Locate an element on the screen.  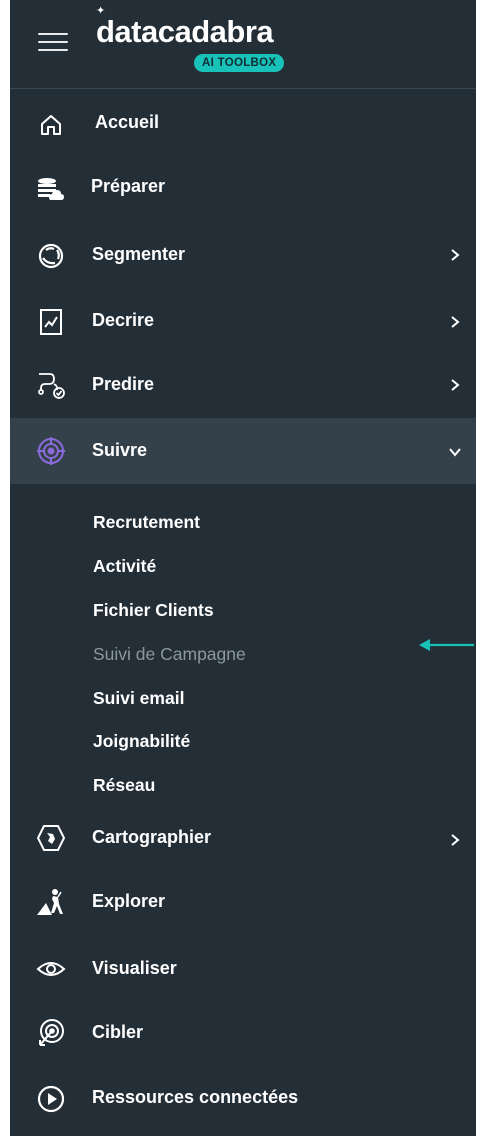
submenu-item-fichier-clients: Fichier Clients is located at coordinates (153, 610).